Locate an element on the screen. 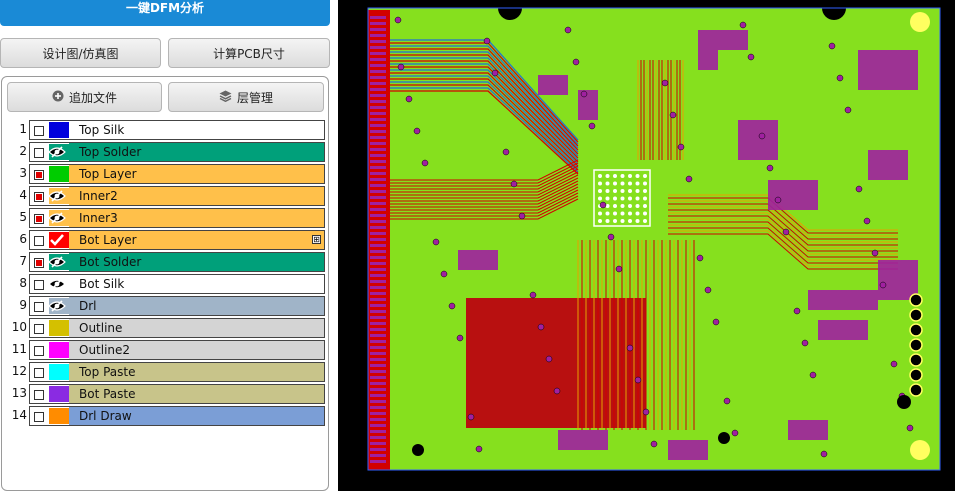 The height and width of the screenshot is (495, 955). layer-index: 9 is located at coordinates (23, 305).